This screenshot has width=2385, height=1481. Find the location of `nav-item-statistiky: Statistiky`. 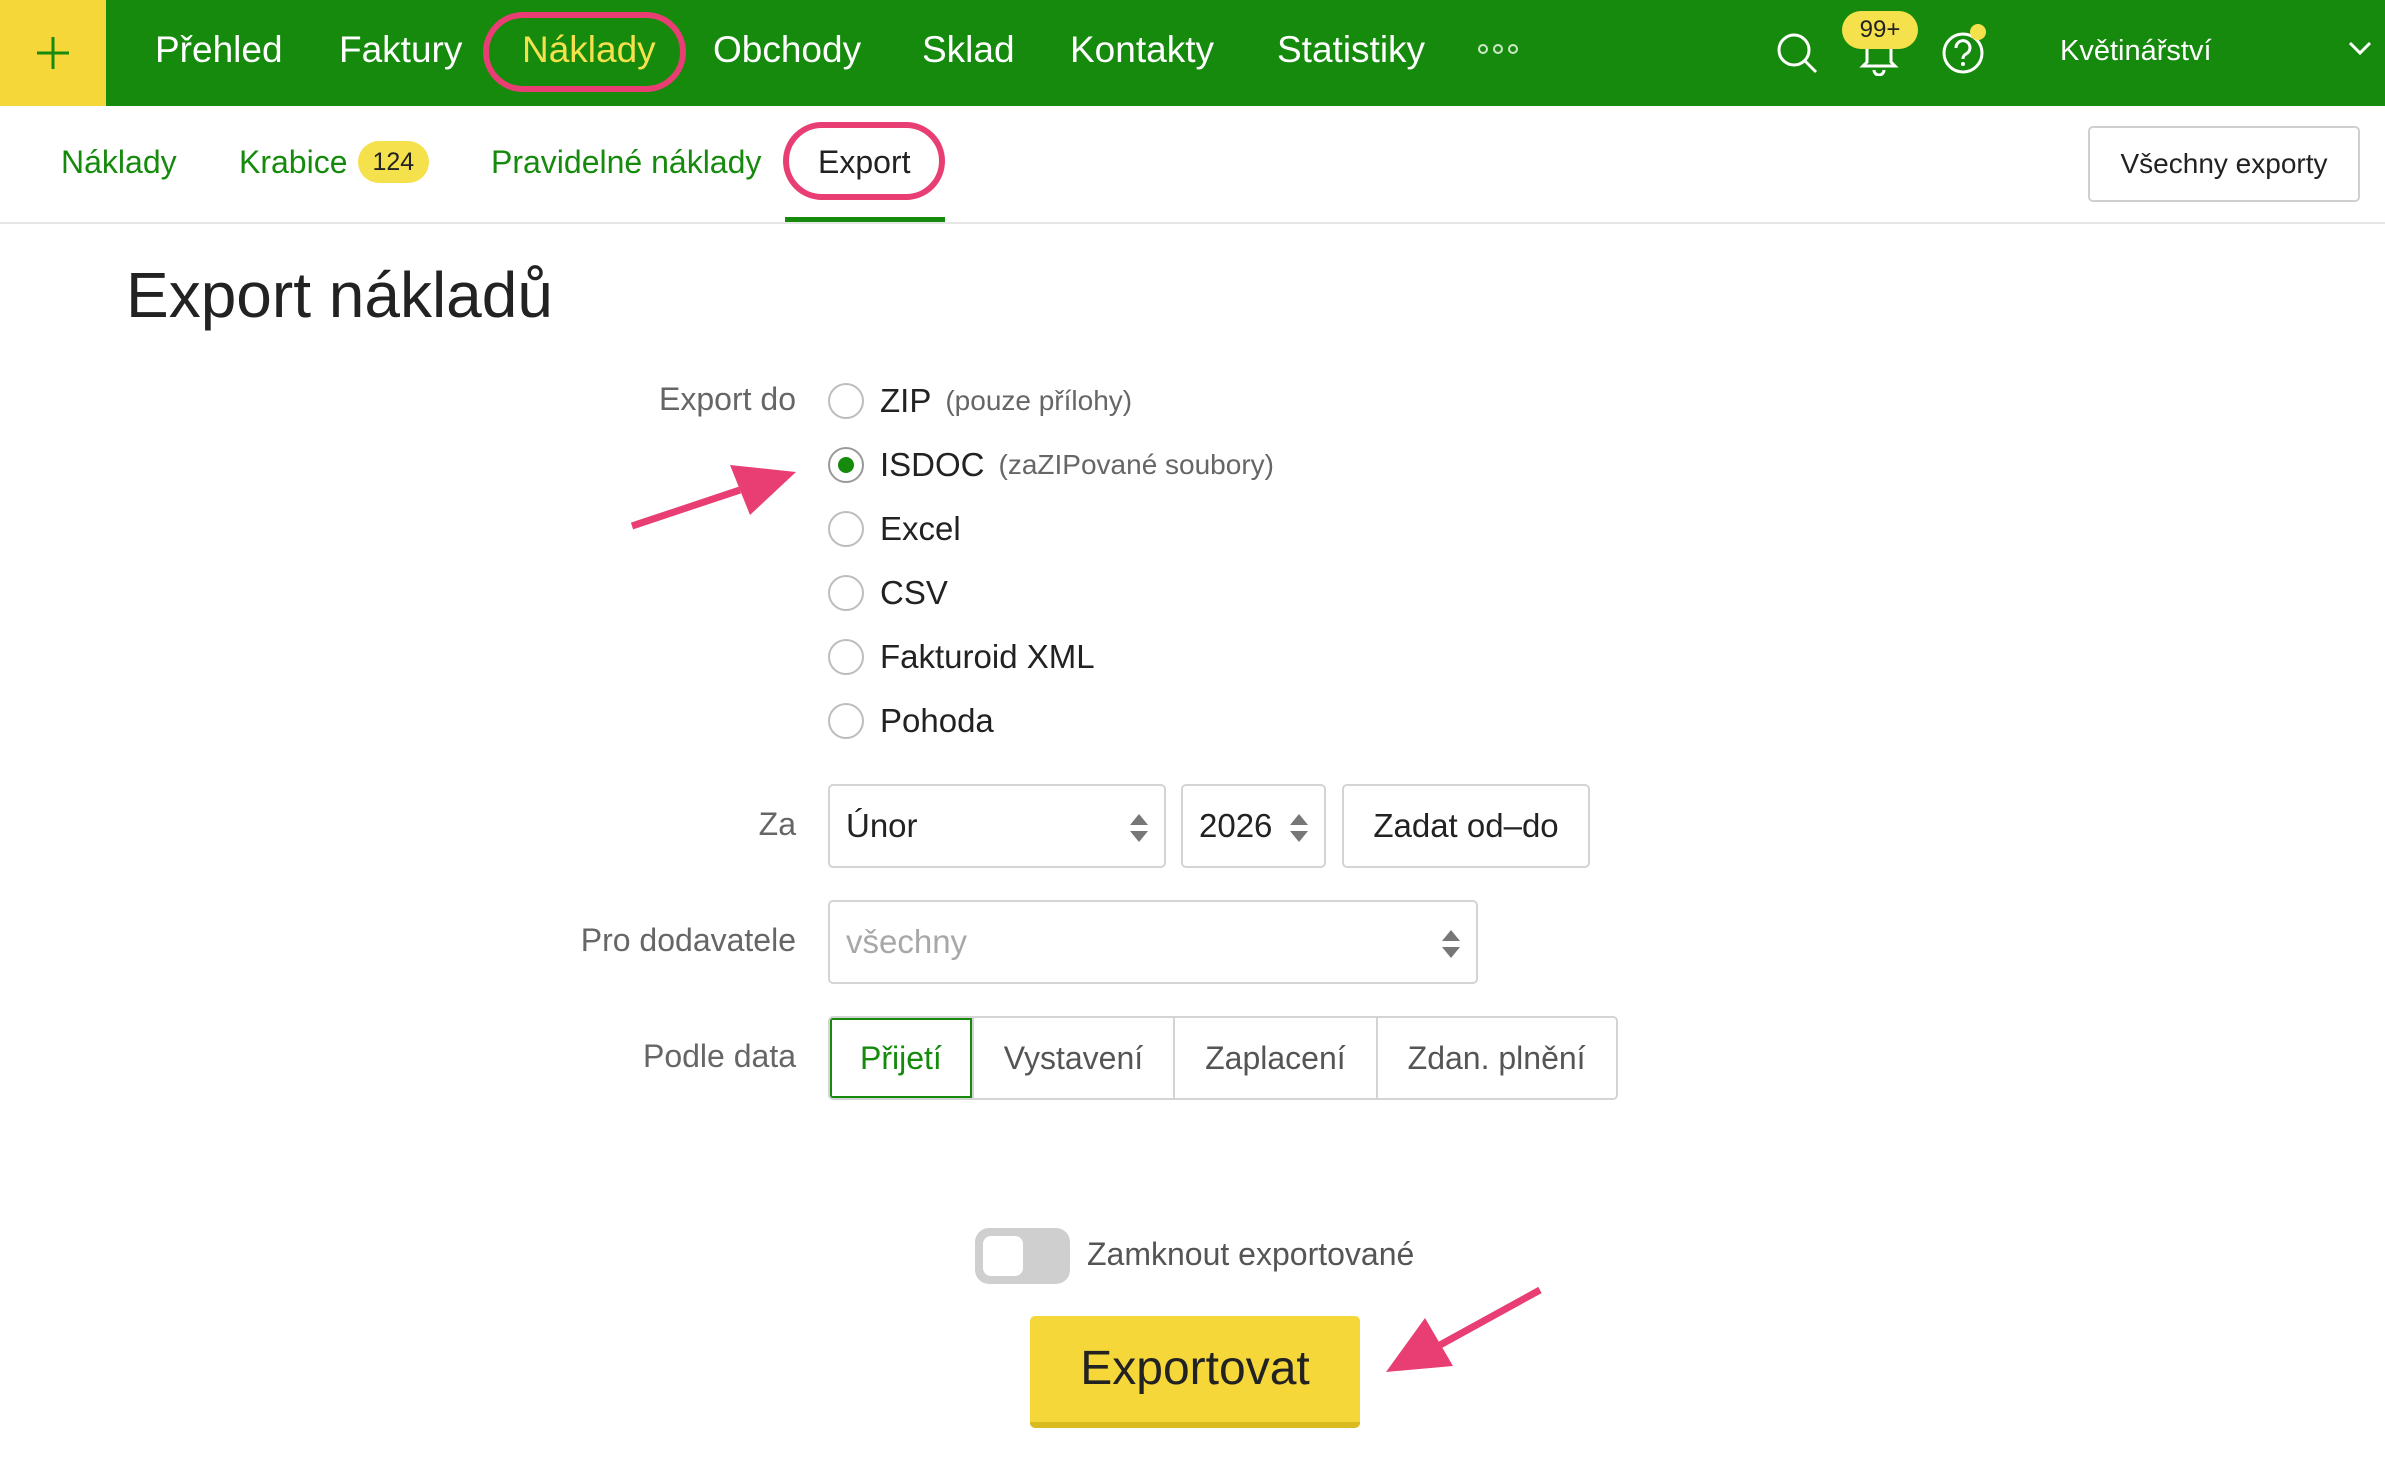

nav-item-statistiky: Statistiky is located at coordinates (1351, 53).